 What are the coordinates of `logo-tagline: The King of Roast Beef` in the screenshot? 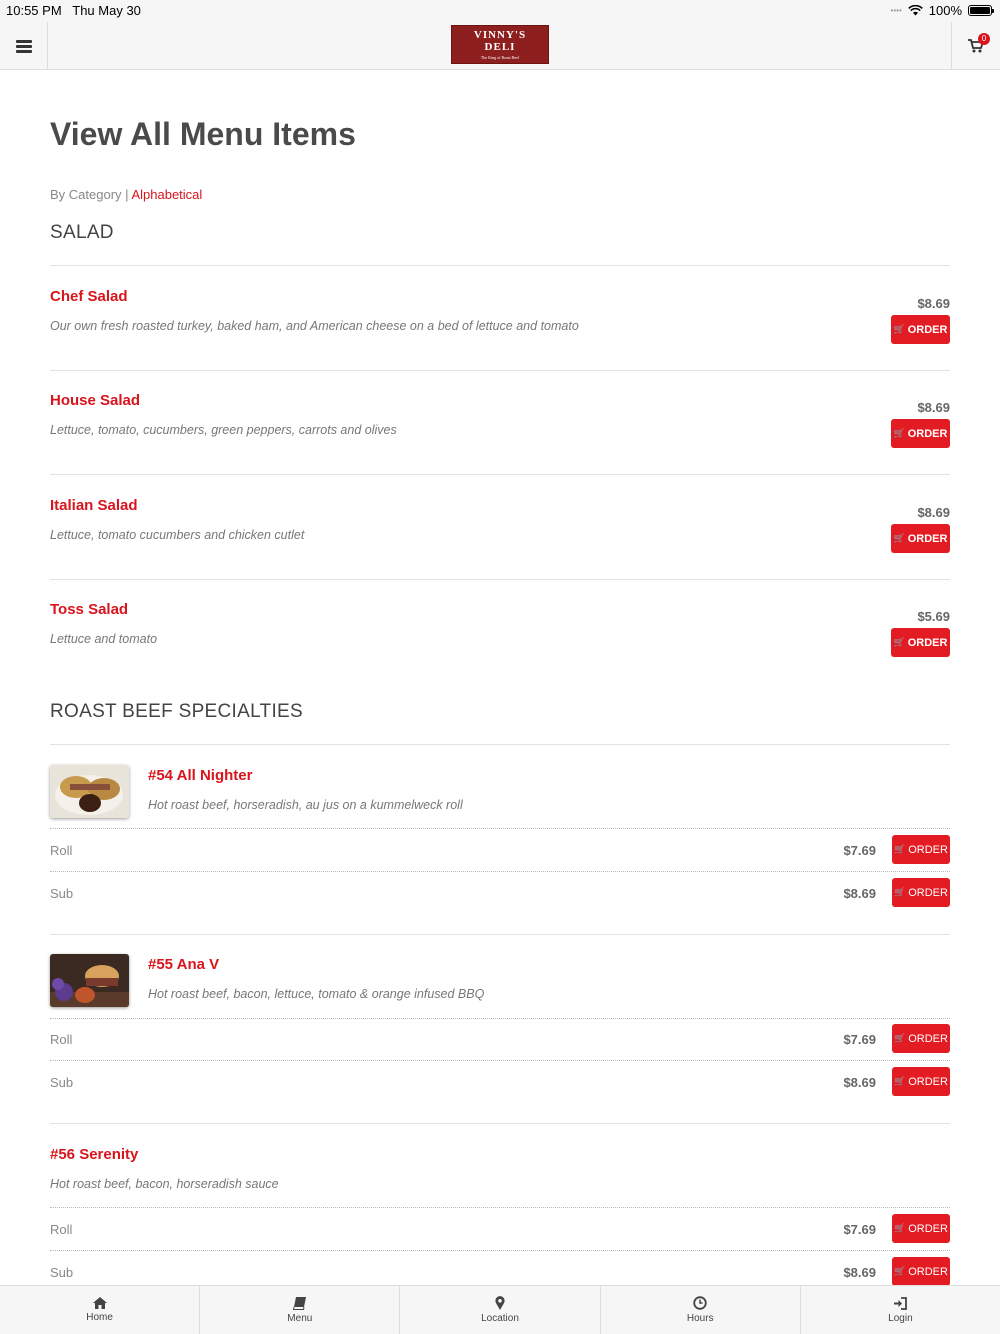 It's located at (500, 57).